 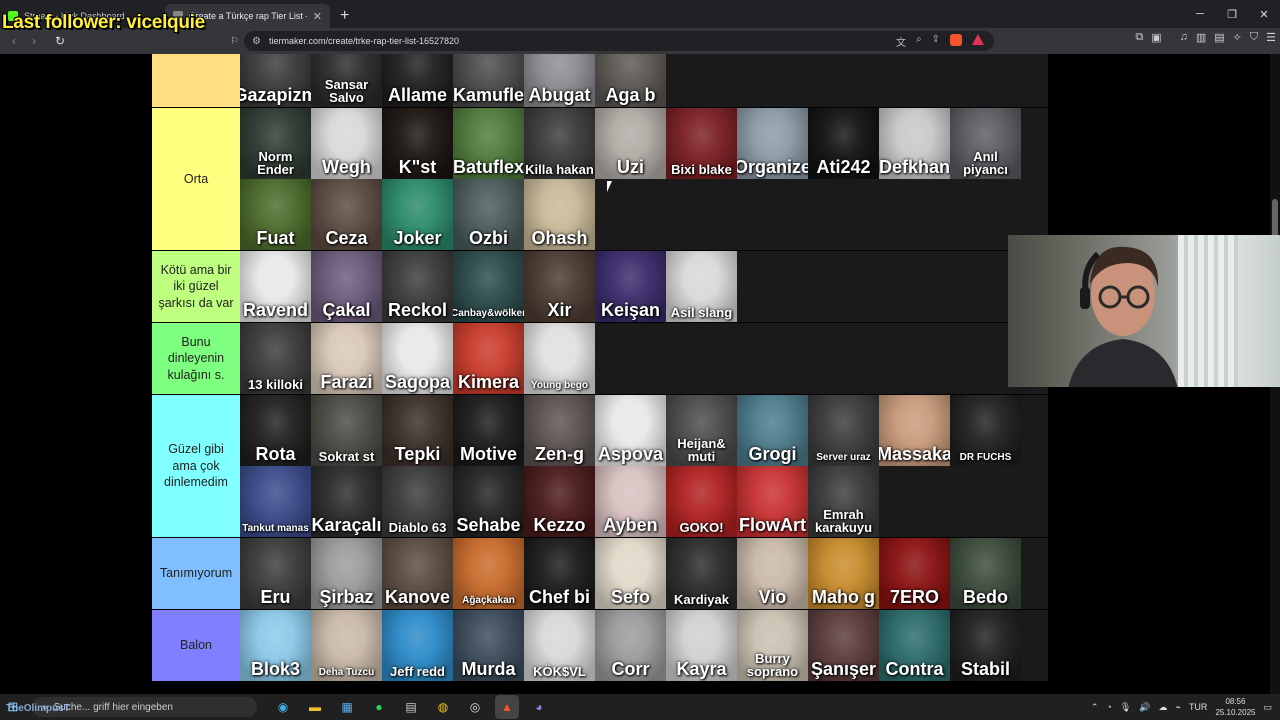 What do you see at coordinates (196, 573) in the screenshot?
I see `tier-label: Tanımıyorum` at bounding box center [196, 573].